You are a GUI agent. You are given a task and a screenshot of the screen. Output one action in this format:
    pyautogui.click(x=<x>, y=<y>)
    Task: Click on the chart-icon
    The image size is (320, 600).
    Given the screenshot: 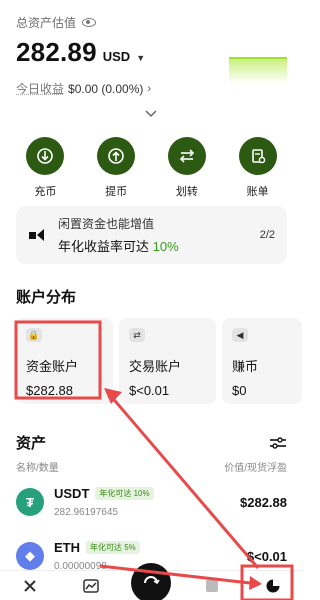 What is the action you would take?
    pyautogui.click(x=91, y=585)
    